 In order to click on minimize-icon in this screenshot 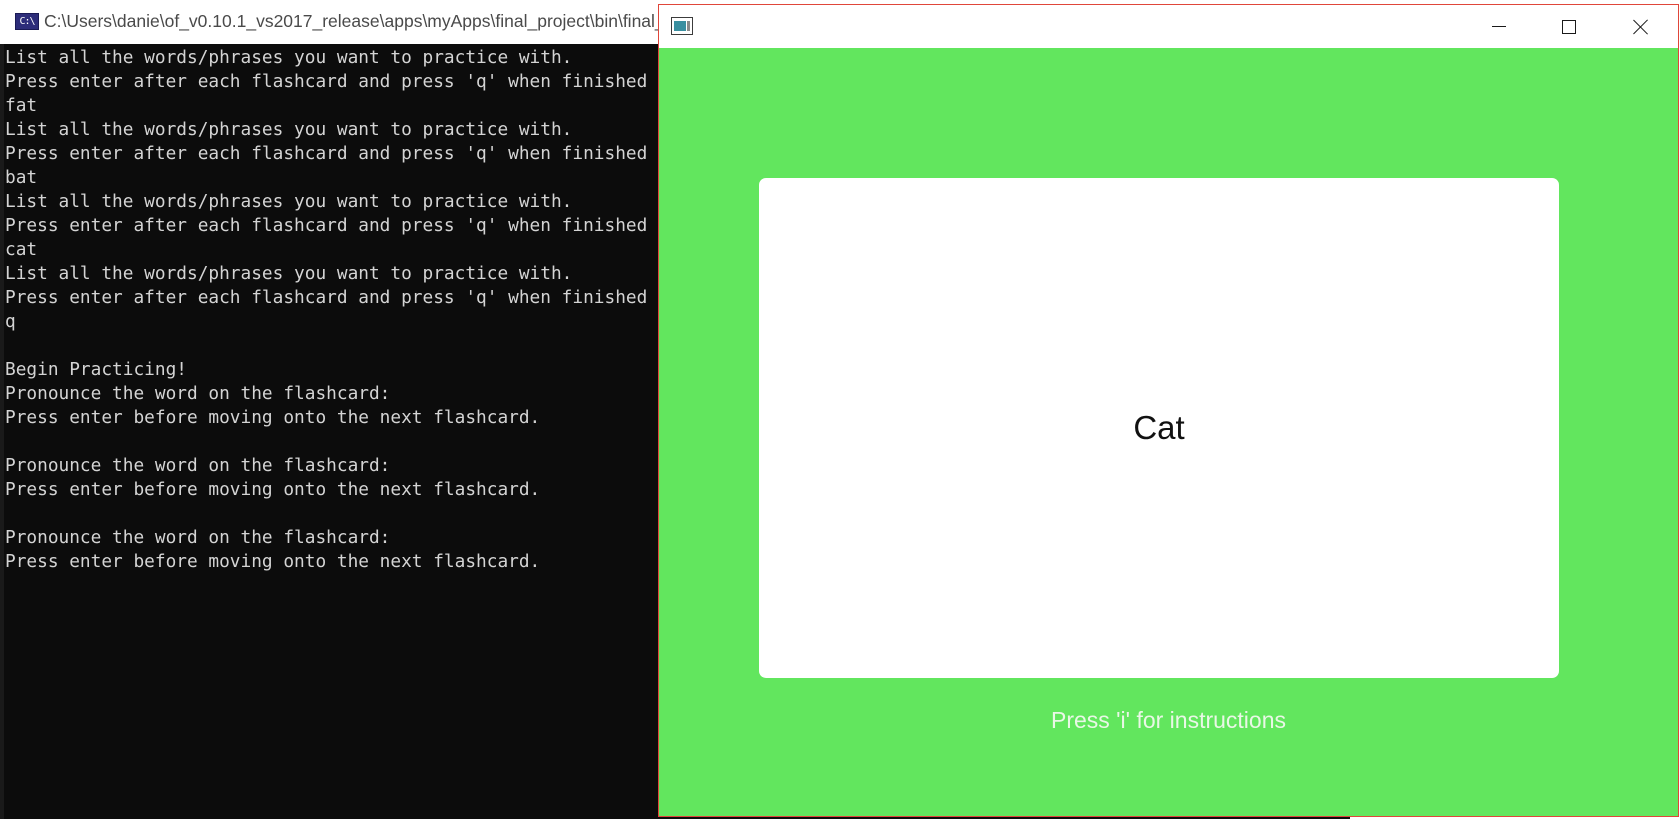, I will do `click(1499, 26)`.